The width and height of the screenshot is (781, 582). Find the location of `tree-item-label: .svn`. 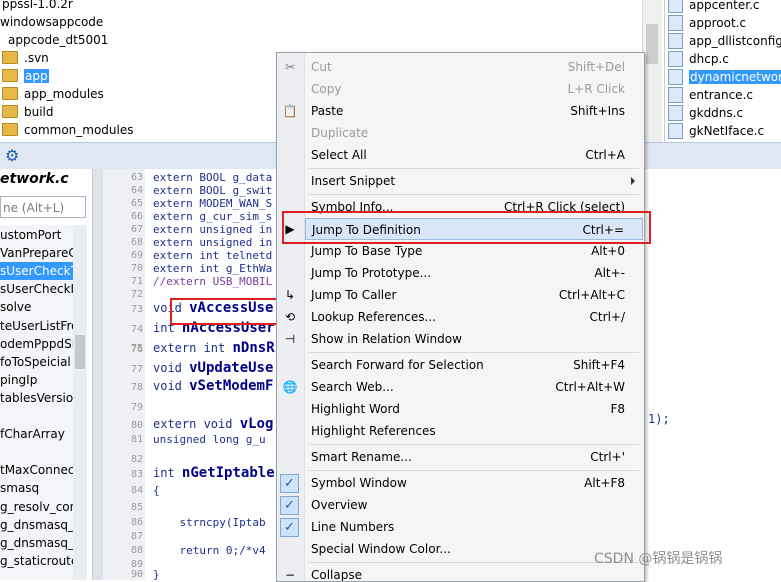

tree-item-label: .svn is located at coordinates (36, 58).